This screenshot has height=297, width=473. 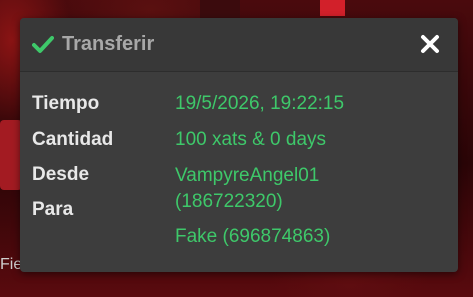 I want to click on close-icon, so click(x=430, y=44).